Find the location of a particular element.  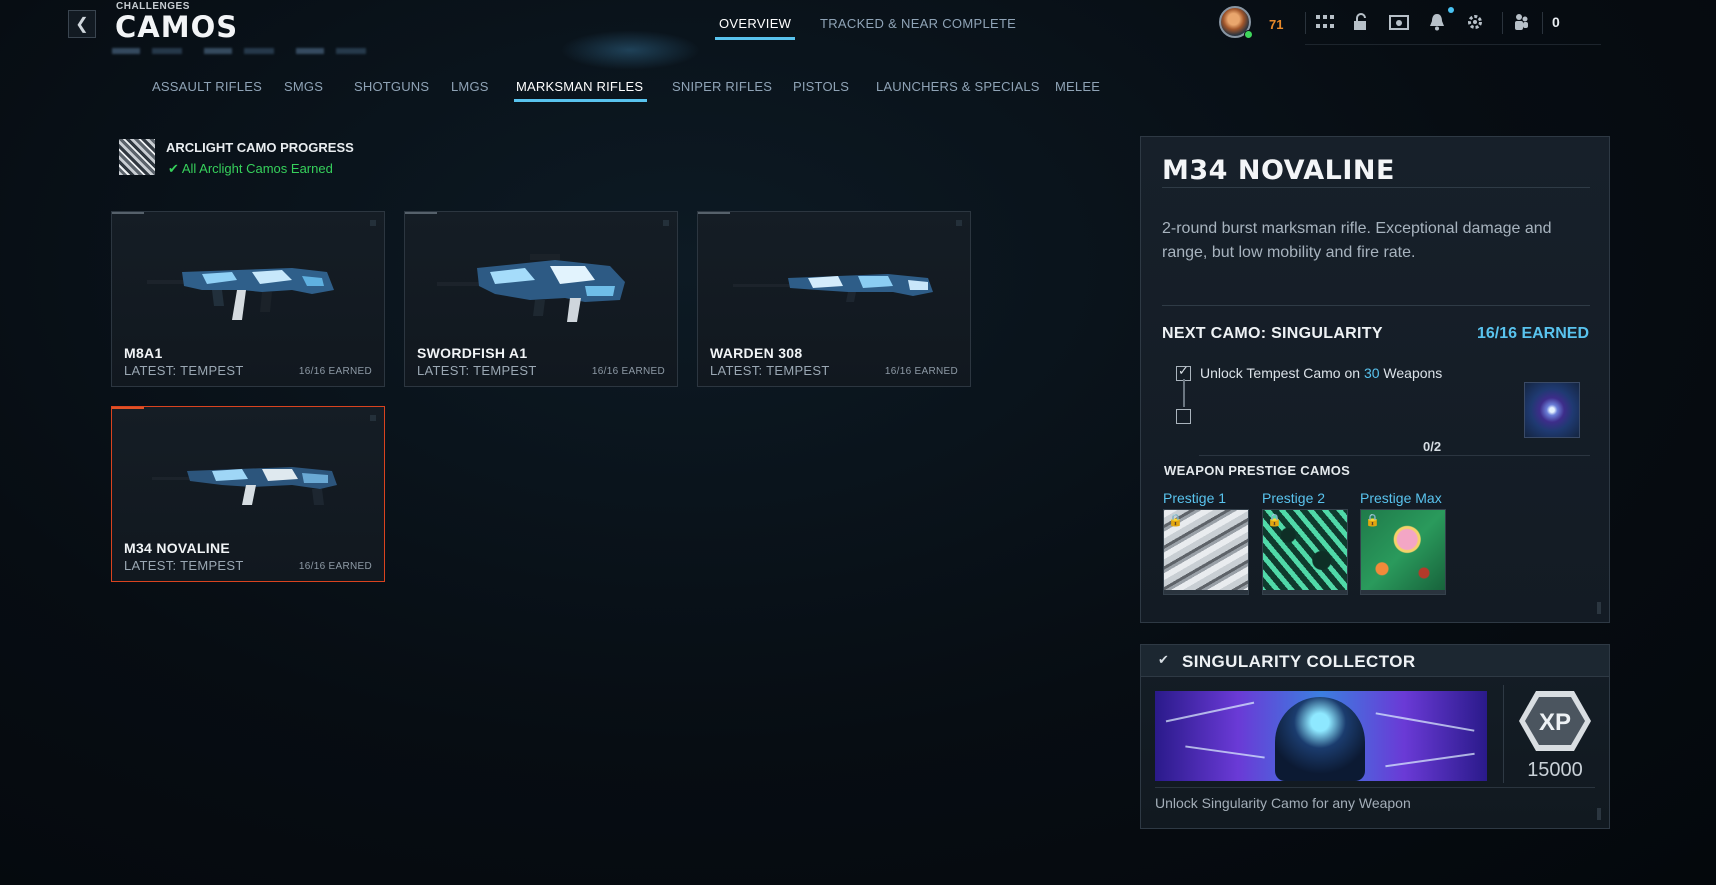

tab-launchers-specials: LAUNCHERS & SPECIALS is located at coordinates (958, 86).